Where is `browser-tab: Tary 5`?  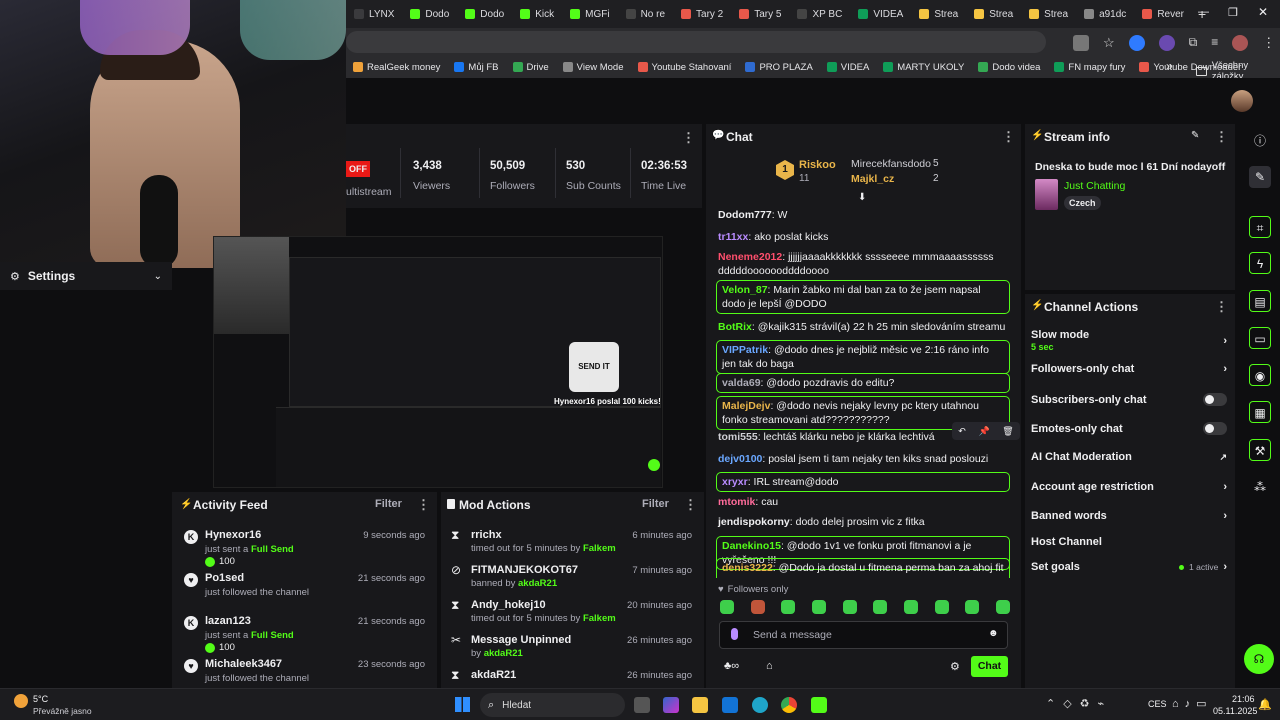 browser-tab: Tary 5 is located at coordinates (760, 14).